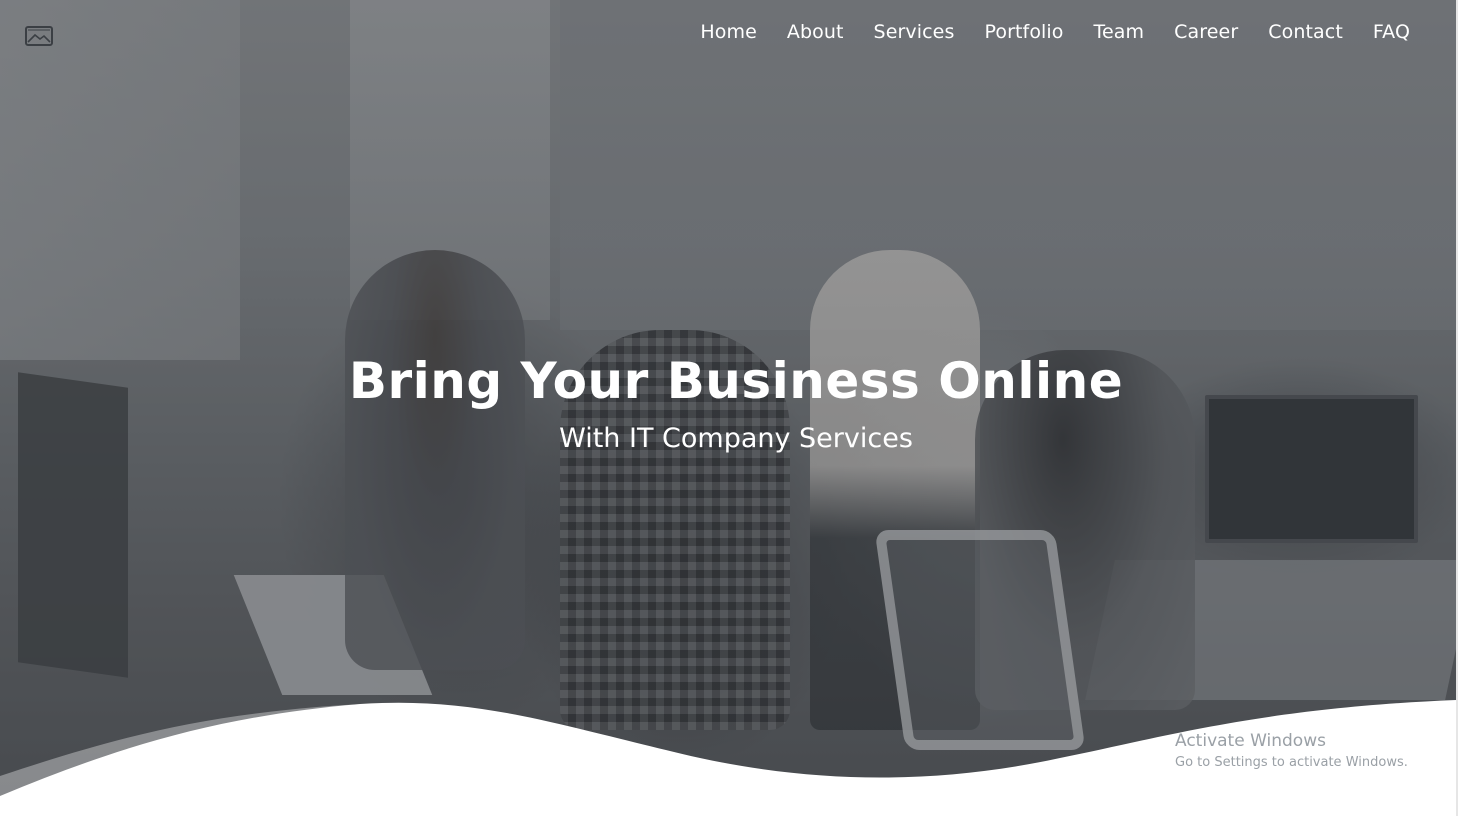  Describe the element at coordinates (1023, 32) in the screenshot. I see `nav-portfolio: Portfolio` at that location.